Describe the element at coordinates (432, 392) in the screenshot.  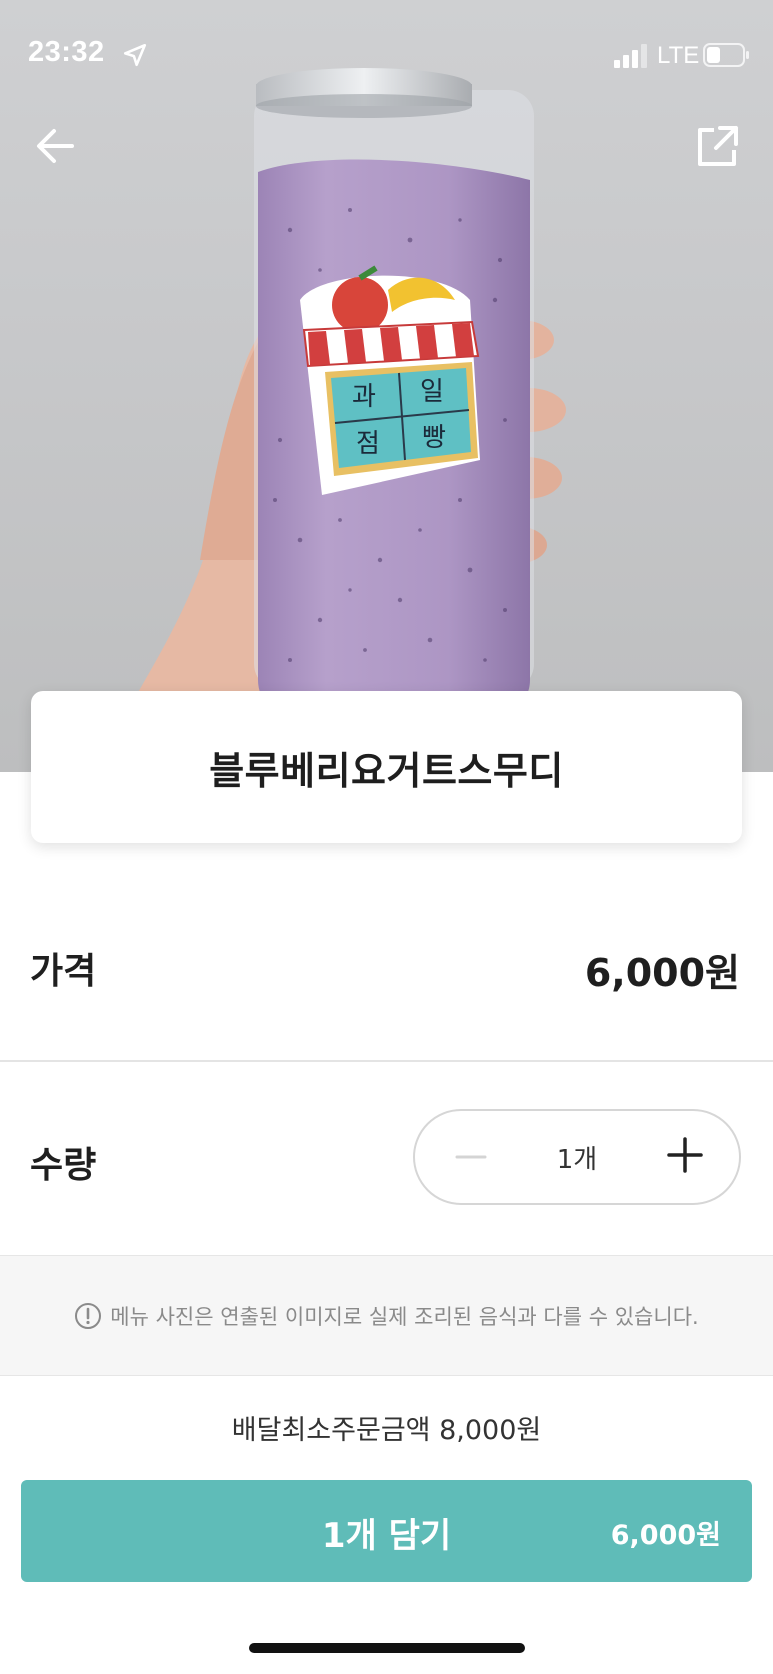
I see `sticker-glyph: 일` at that location.